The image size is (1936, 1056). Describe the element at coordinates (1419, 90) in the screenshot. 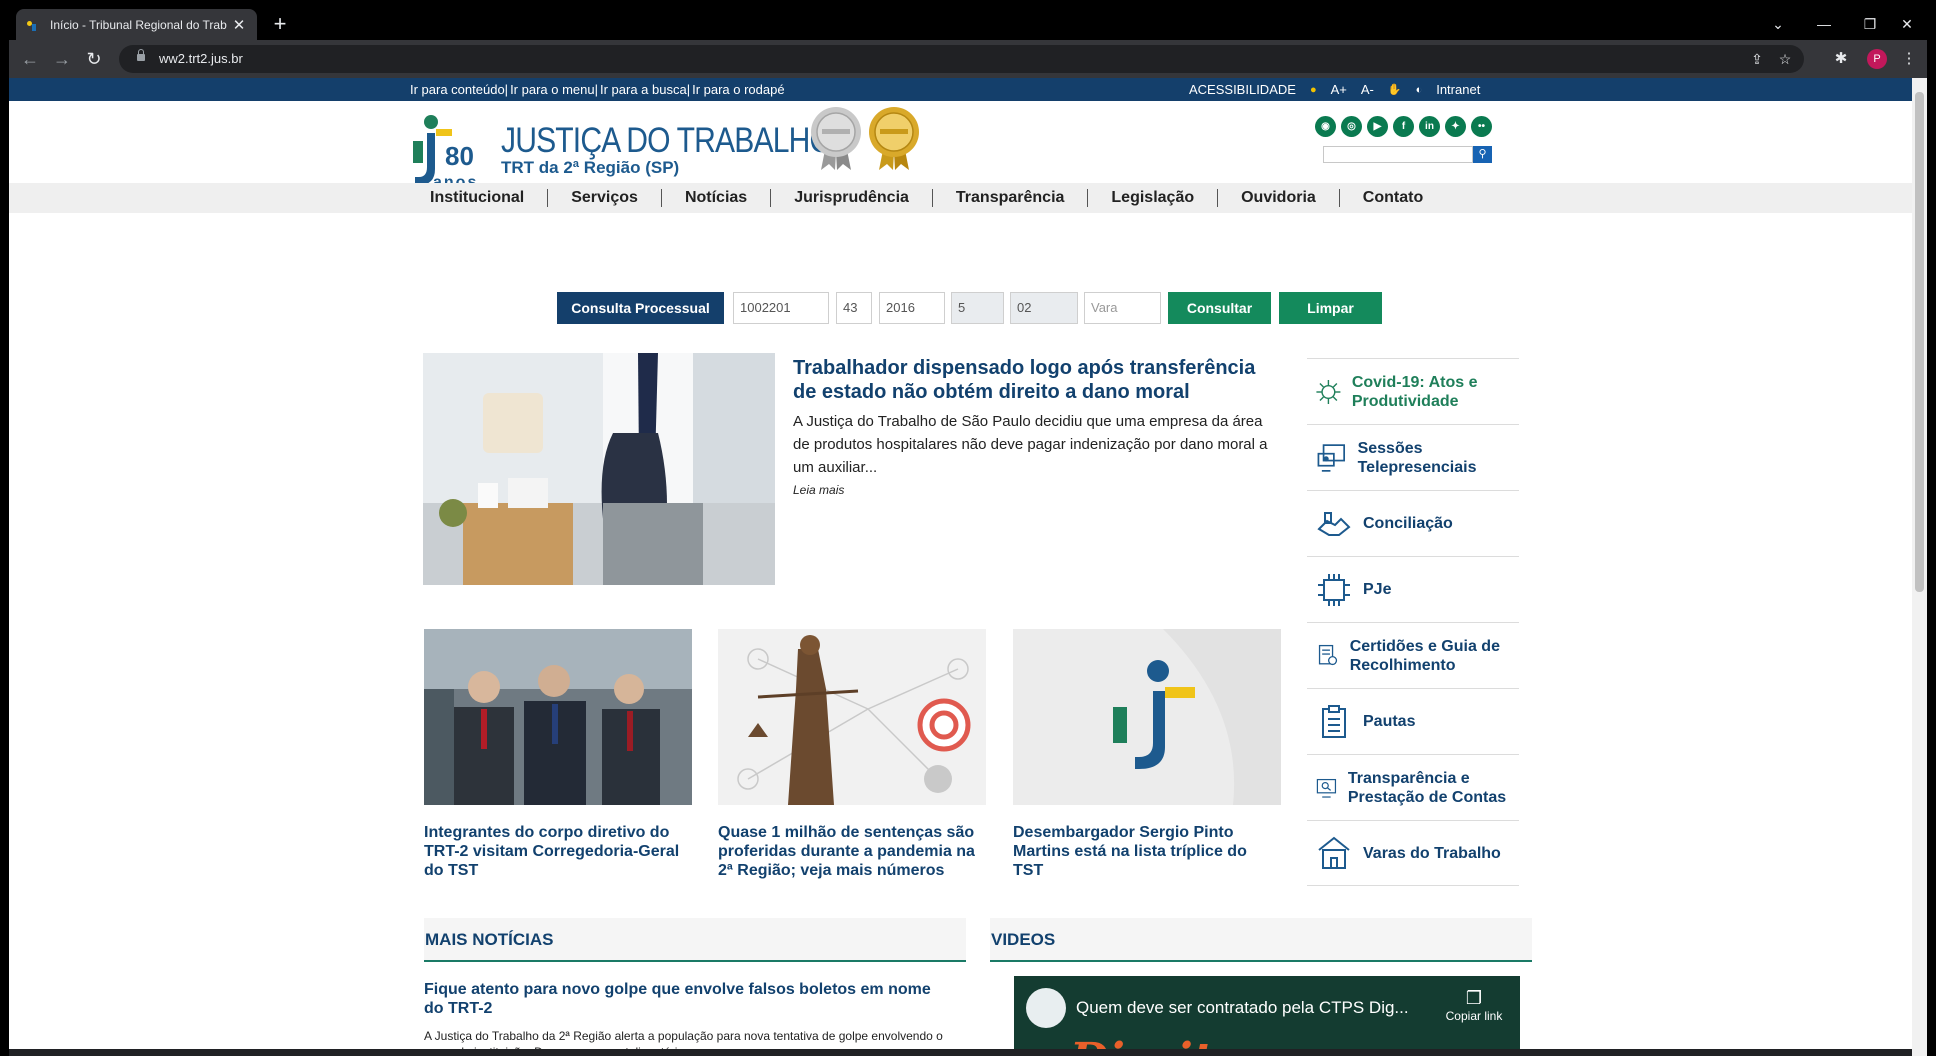

I see `contrast-icon: ◐` at that location.